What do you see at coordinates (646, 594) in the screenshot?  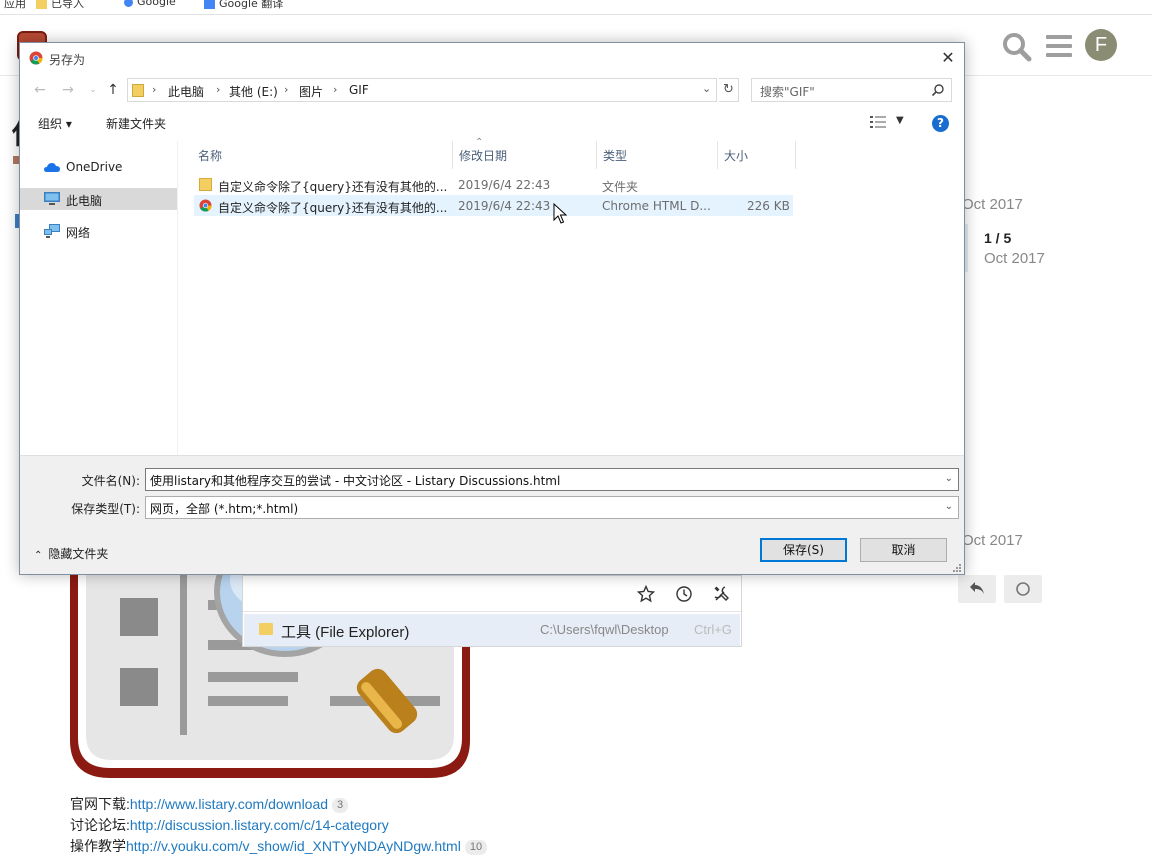 I see `star-icon` at bounding box center [646, 594].